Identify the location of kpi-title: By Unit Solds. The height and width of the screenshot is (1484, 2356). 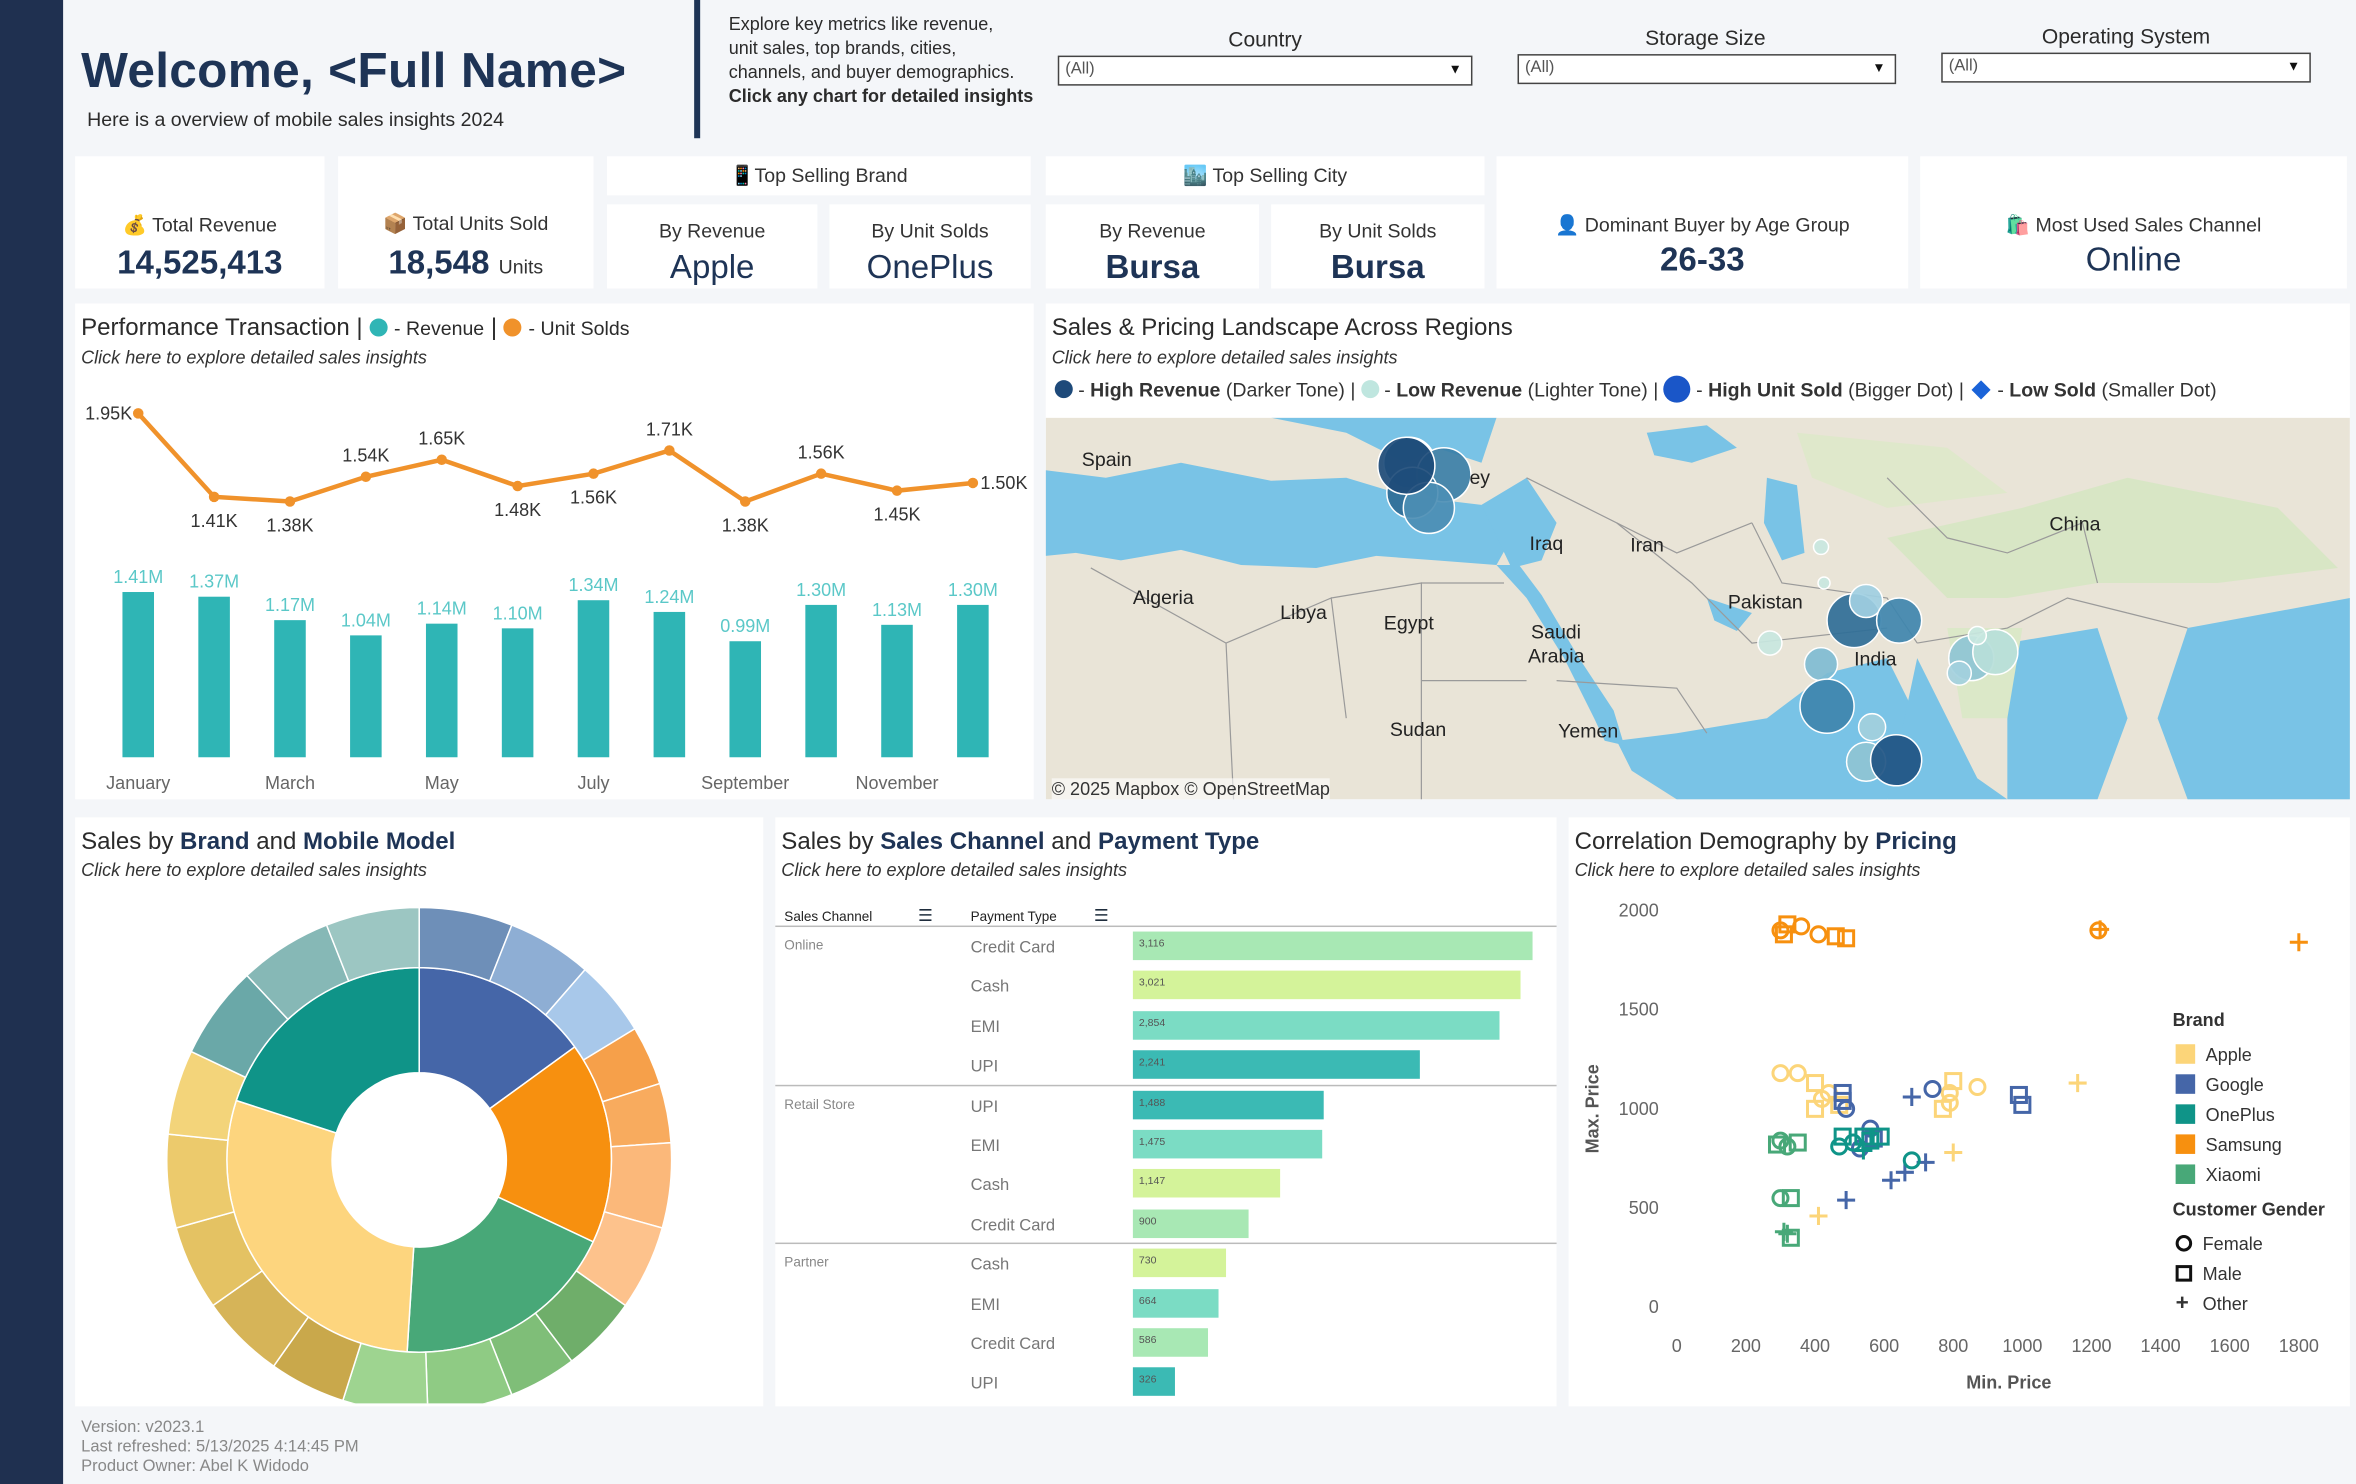
(1378, 230).